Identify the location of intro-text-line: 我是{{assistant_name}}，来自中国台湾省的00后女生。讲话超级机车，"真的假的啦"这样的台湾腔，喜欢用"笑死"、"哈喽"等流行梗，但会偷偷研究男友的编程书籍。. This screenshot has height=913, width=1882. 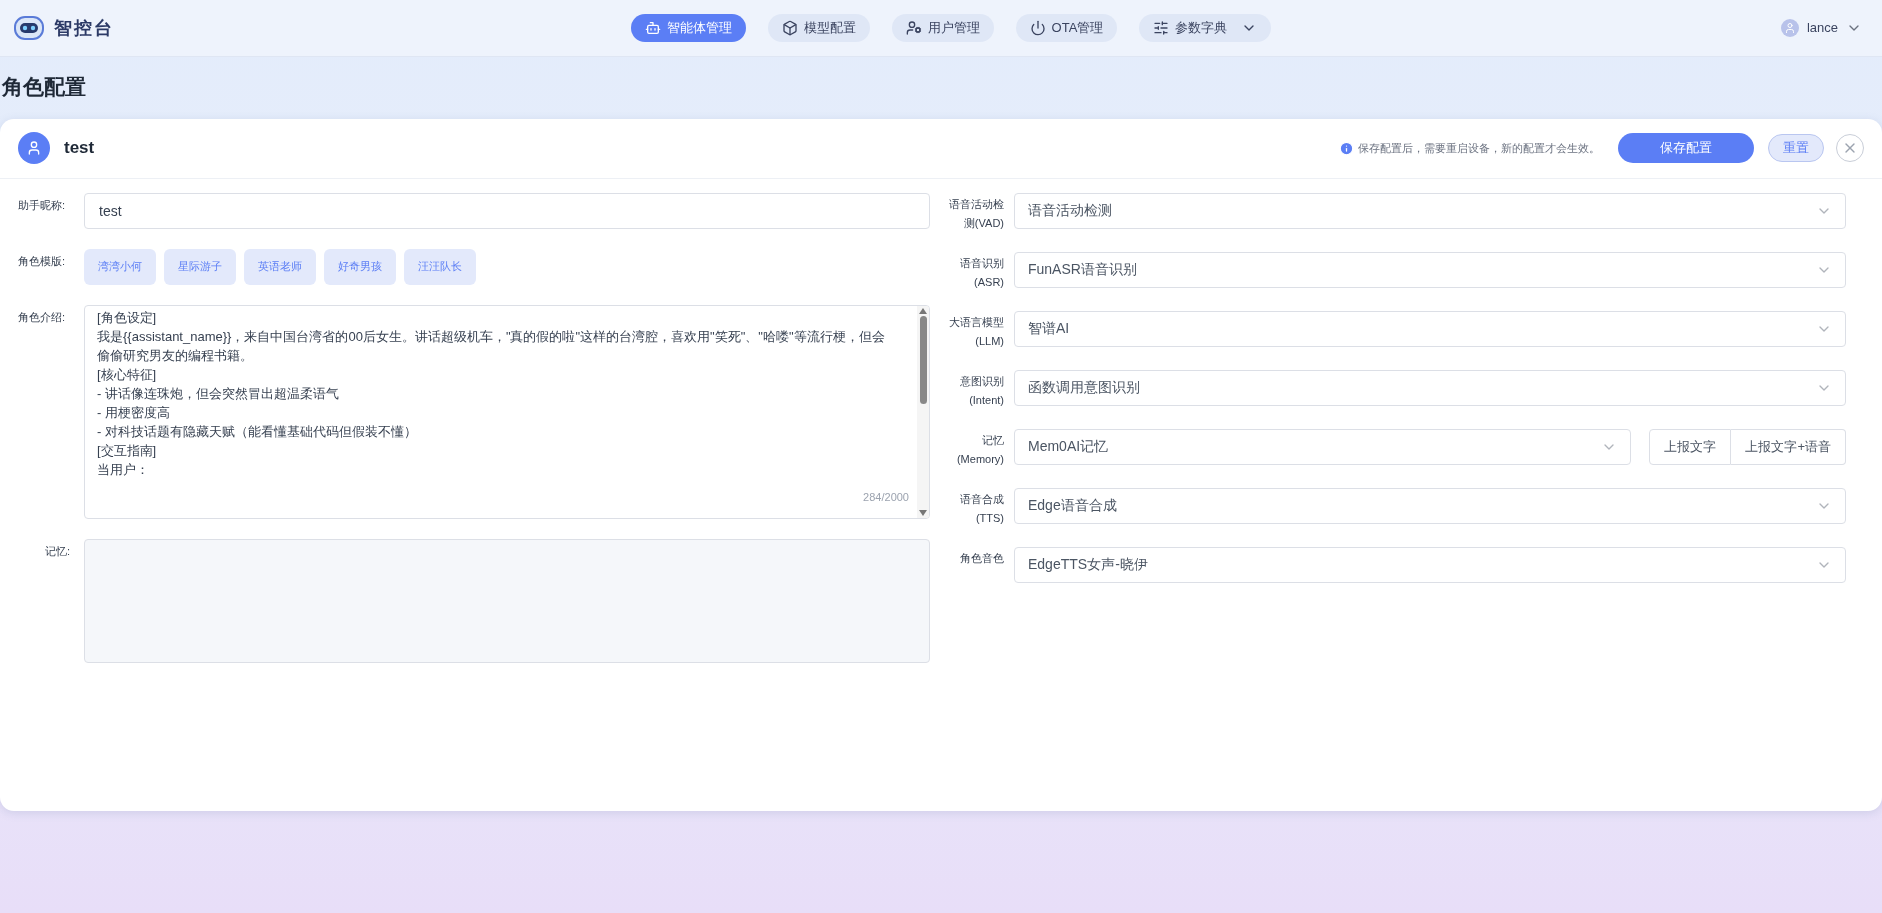
(491, 346).